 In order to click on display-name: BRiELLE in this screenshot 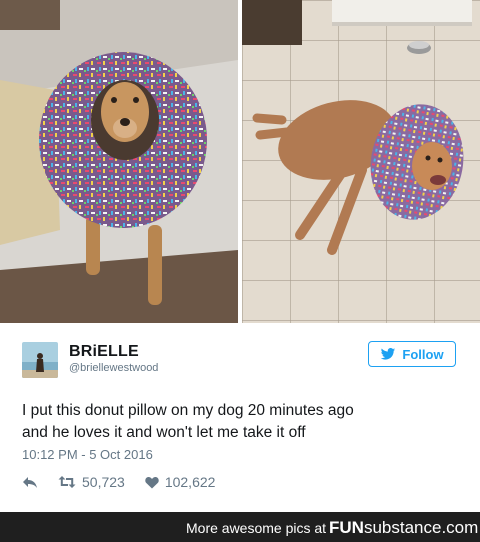, I will do `click(104, 352)`.